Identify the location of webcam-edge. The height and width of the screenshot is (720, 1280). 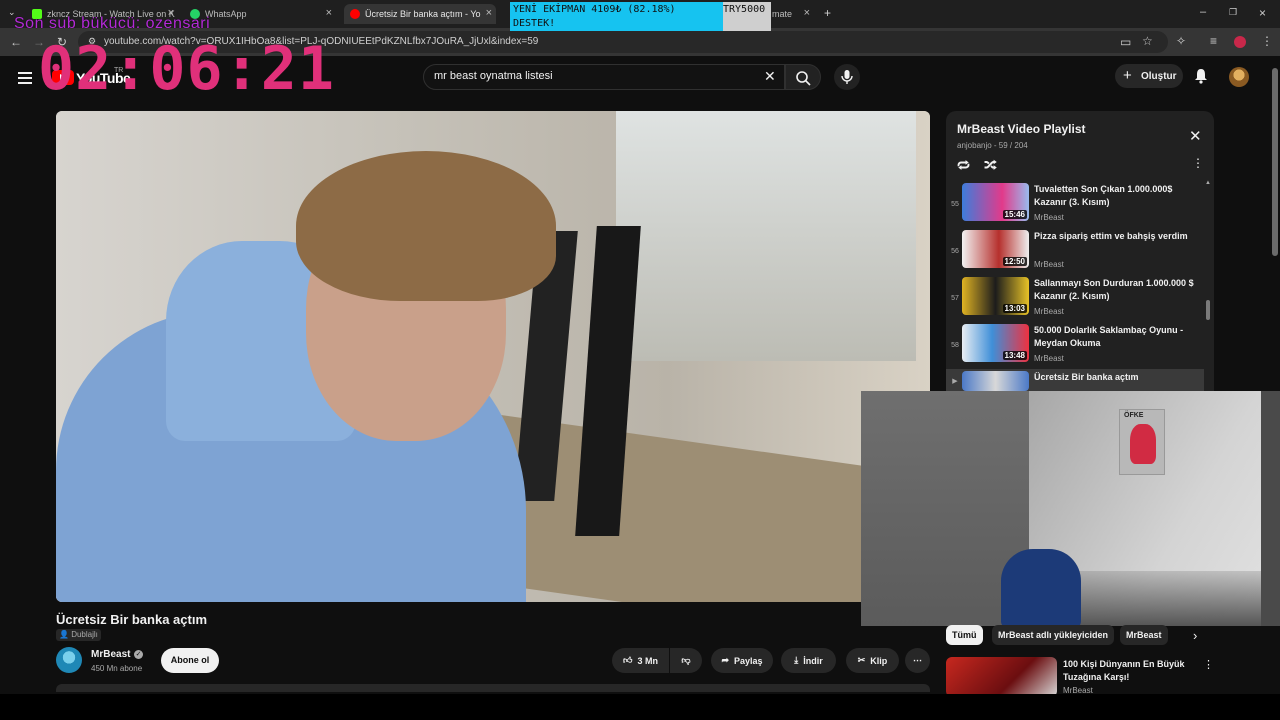
(1270, 508).